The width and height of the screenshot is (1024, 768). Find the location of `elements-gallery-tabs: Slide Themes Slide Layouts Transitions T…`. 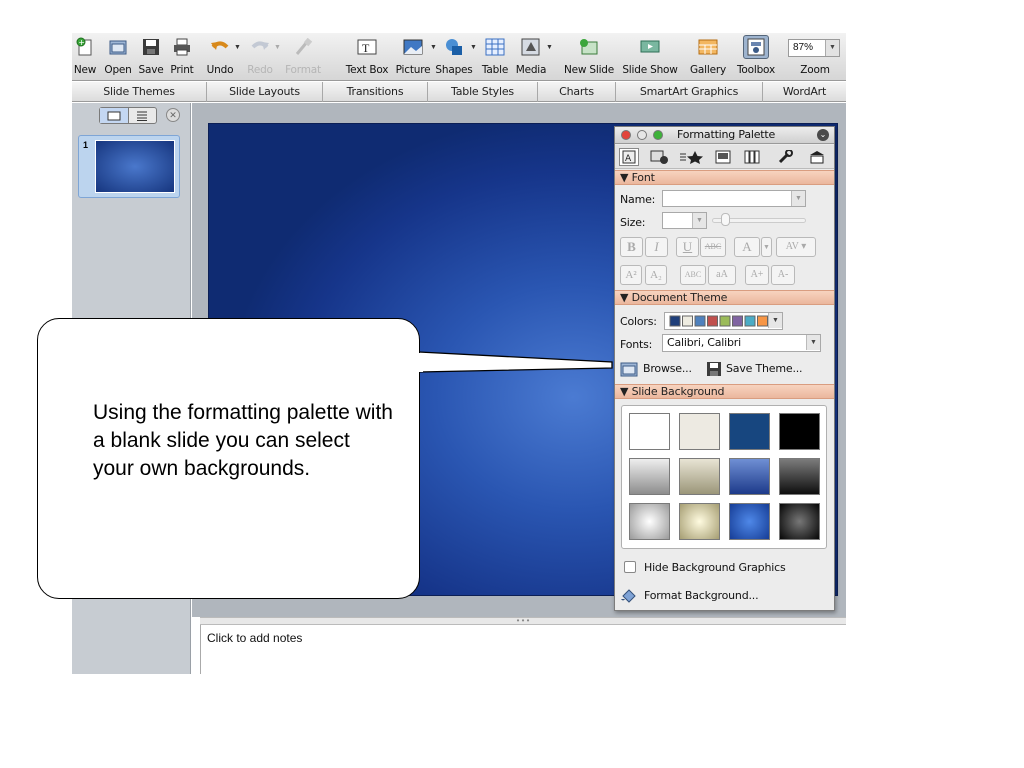

elements-gallery-tabs: Slide Themes Slide Layouts Transitions T… is located at coordinates (459, 92).